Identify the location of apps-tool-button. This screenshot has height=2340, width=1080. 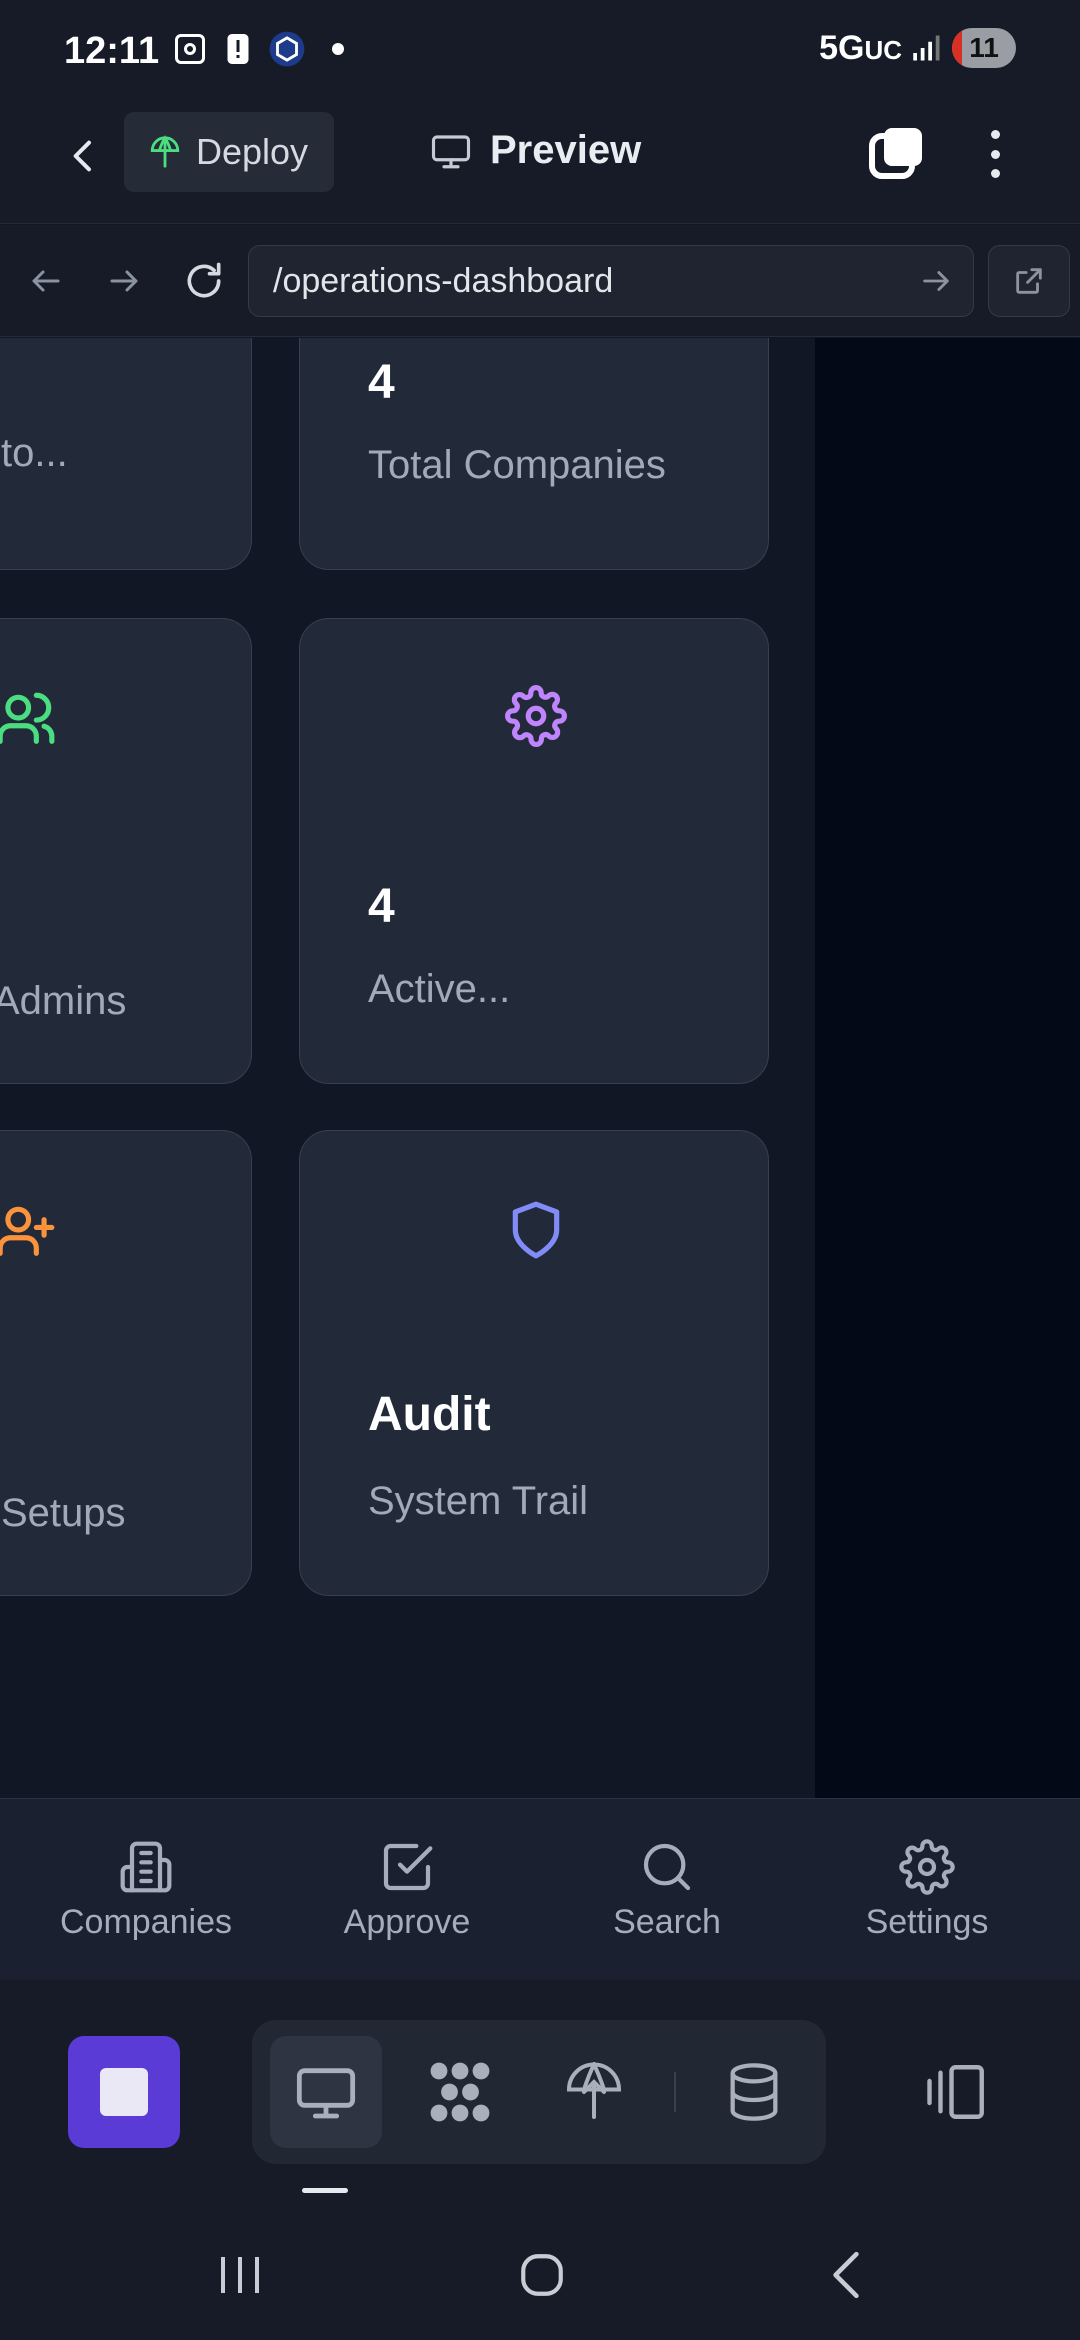
(460, 2092).